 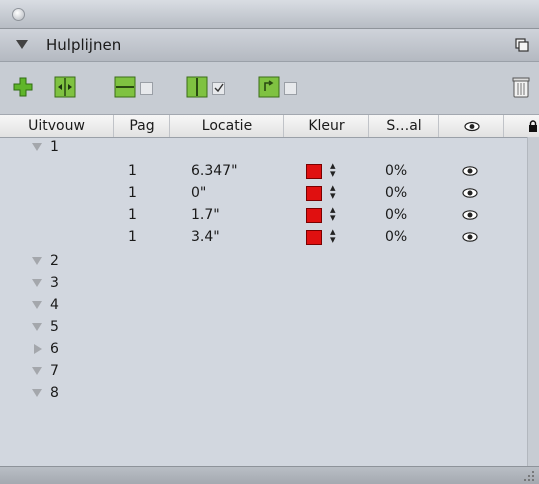 What do you see at coordinates (54, 147) in the screenshot?
I see `group-label: 1` at bounding box center [54, 147].